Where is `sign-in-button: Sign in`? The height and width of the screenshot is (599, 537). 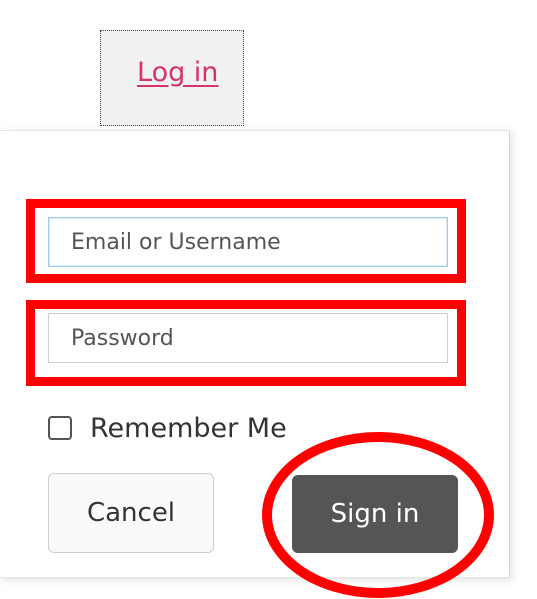 sign-in-button: Sign in is located at coordinates (375, 514).